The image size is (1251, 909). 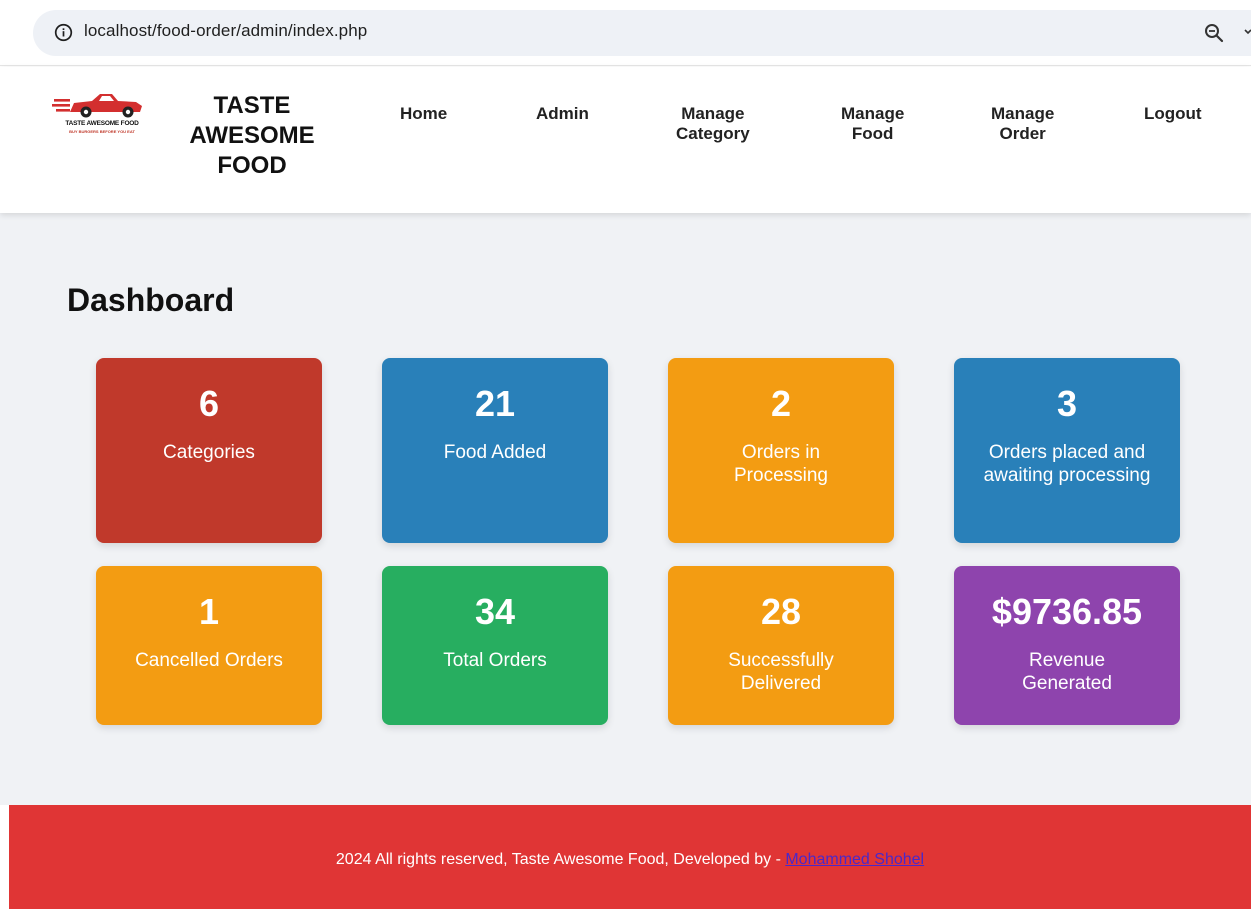 What do you see at coordinates (781, 403) in the screenshot?
I see `card-value: 2` at bounding box center [781, 403].